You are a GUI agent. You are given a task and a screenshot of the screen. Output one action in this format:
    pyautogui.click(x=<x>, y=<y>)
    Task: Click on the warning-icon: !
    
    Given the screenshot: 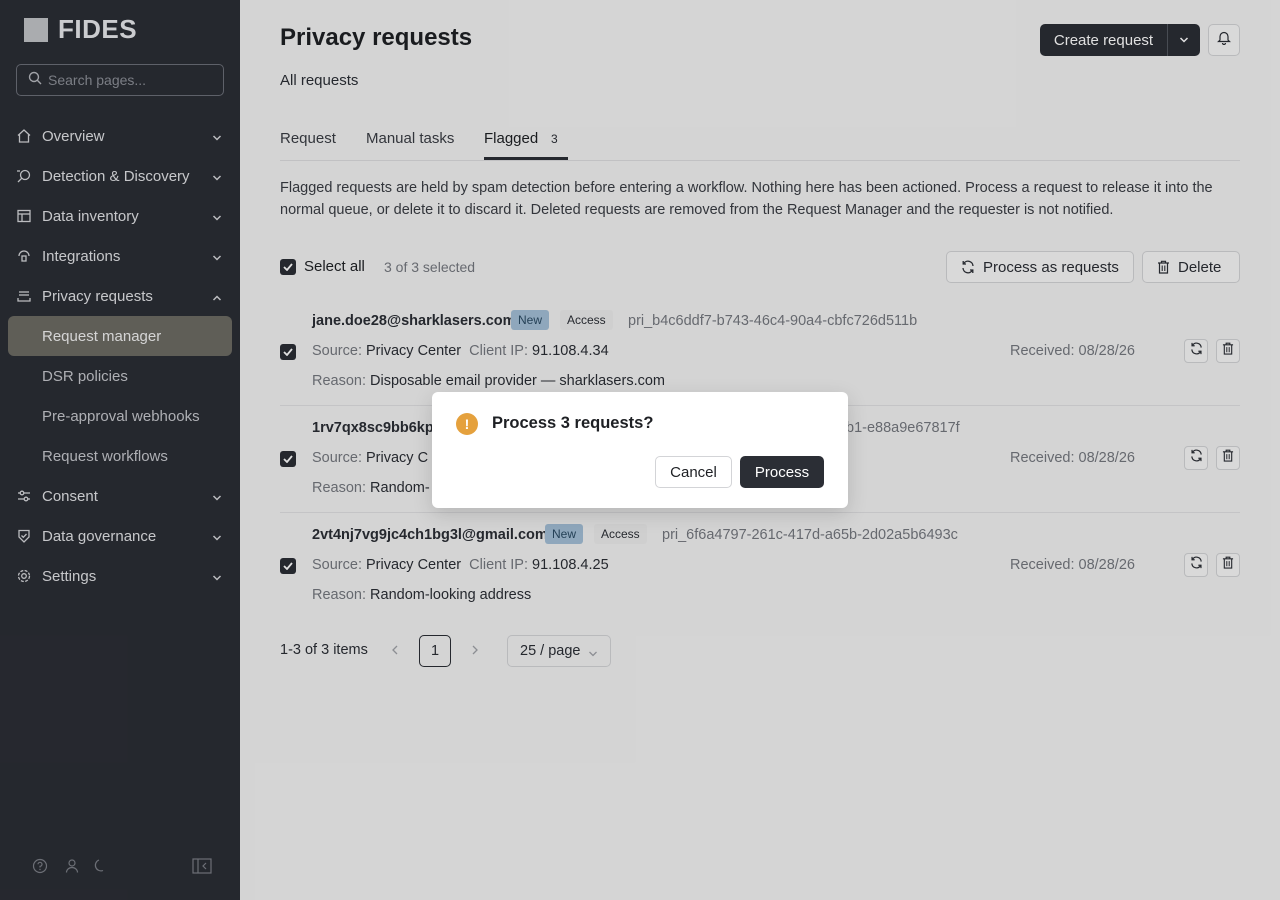 What is the action you would take?
    pyautogui.click(x=467, y=424)
    